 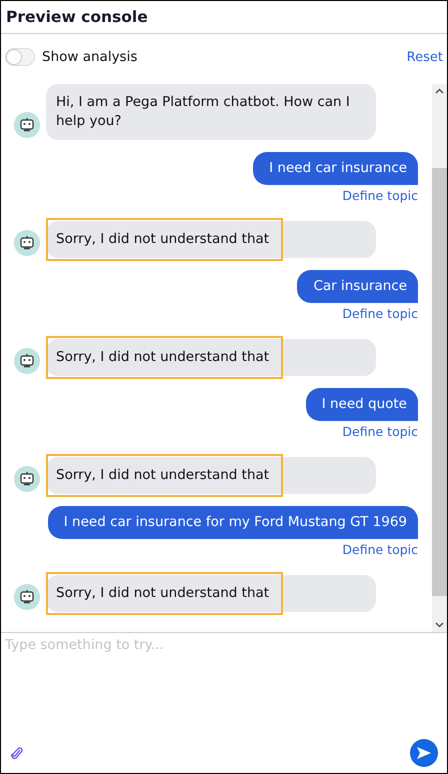 What do you see at coordinates (335, 168) in the screenshot?
I see `user-message: I need car insurance` at bounding box center [335, 168].